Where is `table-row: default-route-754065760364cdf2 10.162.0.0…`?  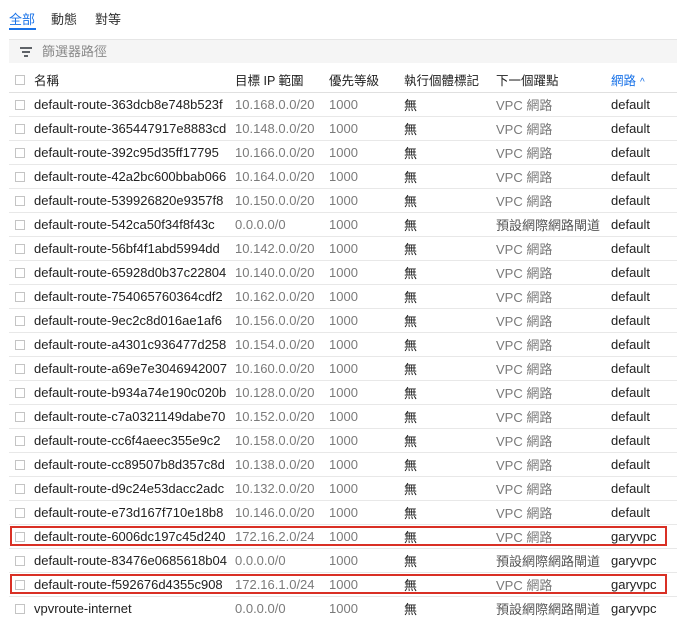
table-row: default-route-754065760364cdf2 10.162.0.0… is located at coordinates (343, 295).